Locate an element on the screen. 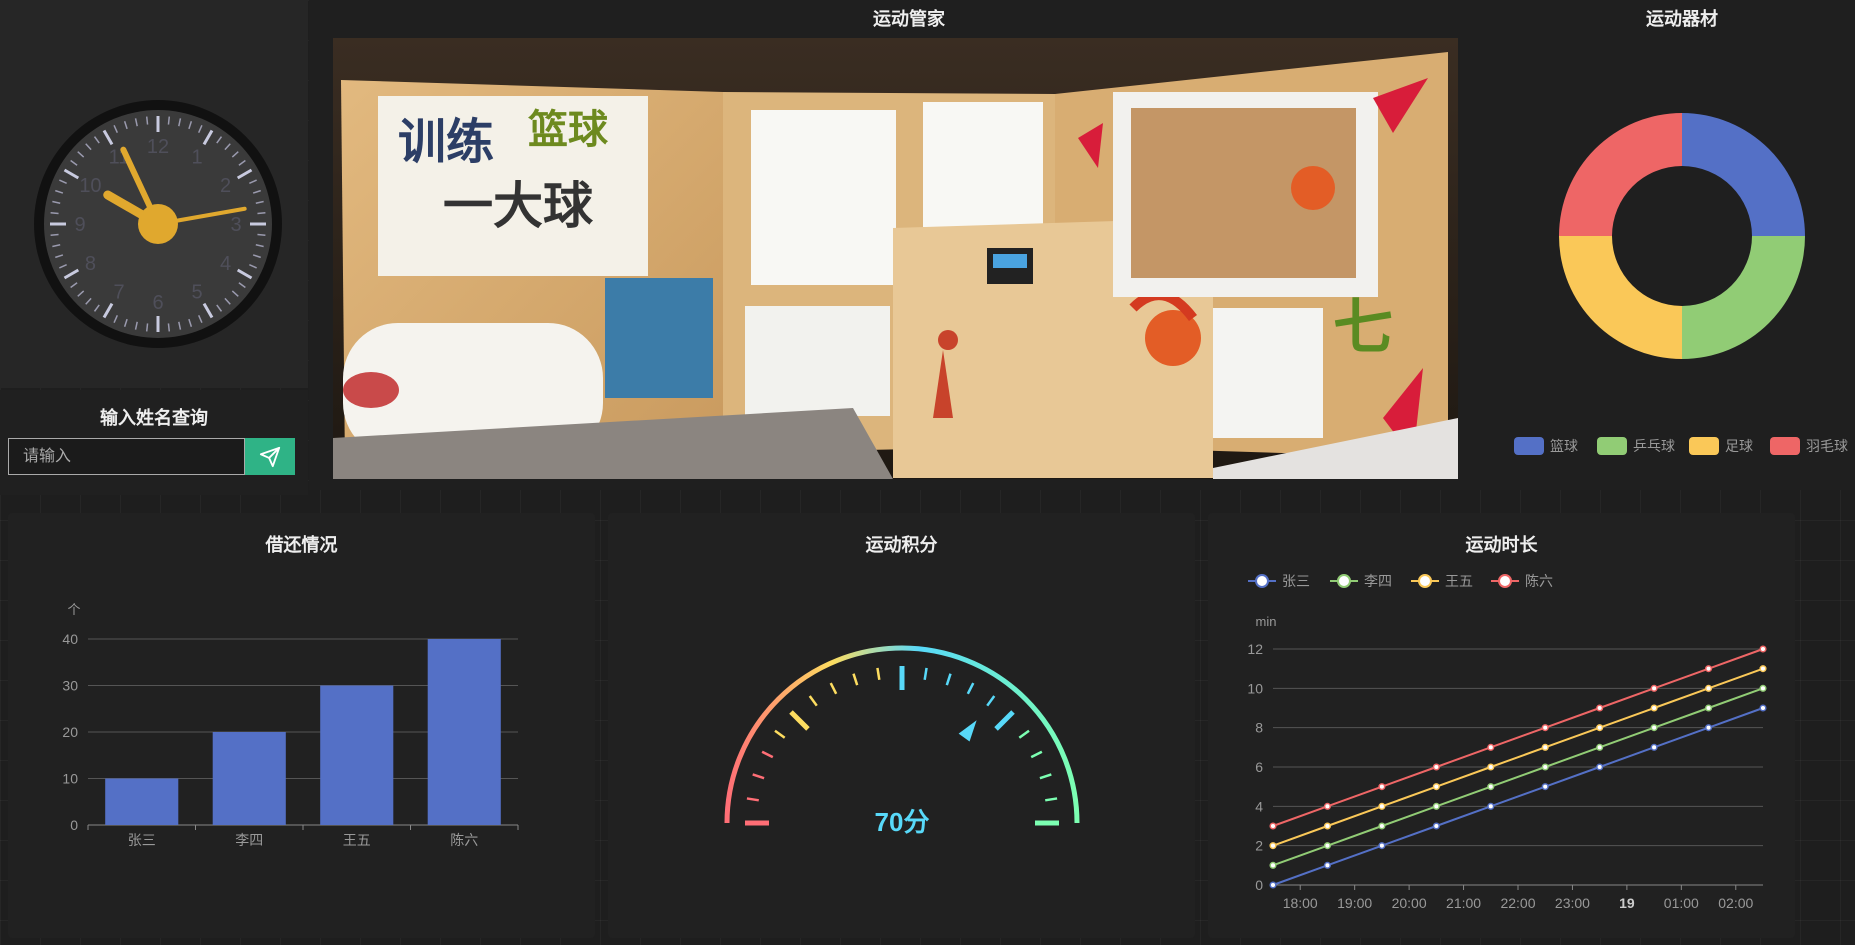 The height and width of the screenshot is (945, 1855). clock-center-cap is located at coordinates (158, 224).